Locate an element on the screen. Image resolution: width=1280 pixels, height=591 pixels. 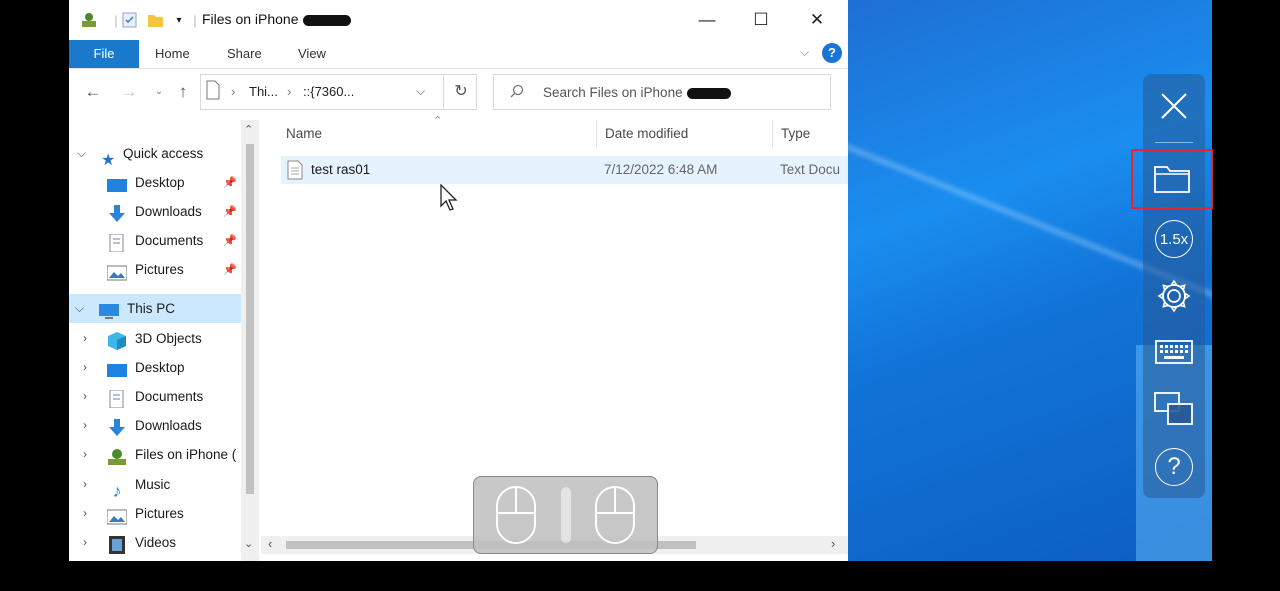
keyboard-button is located at coordinates (1174, 352).